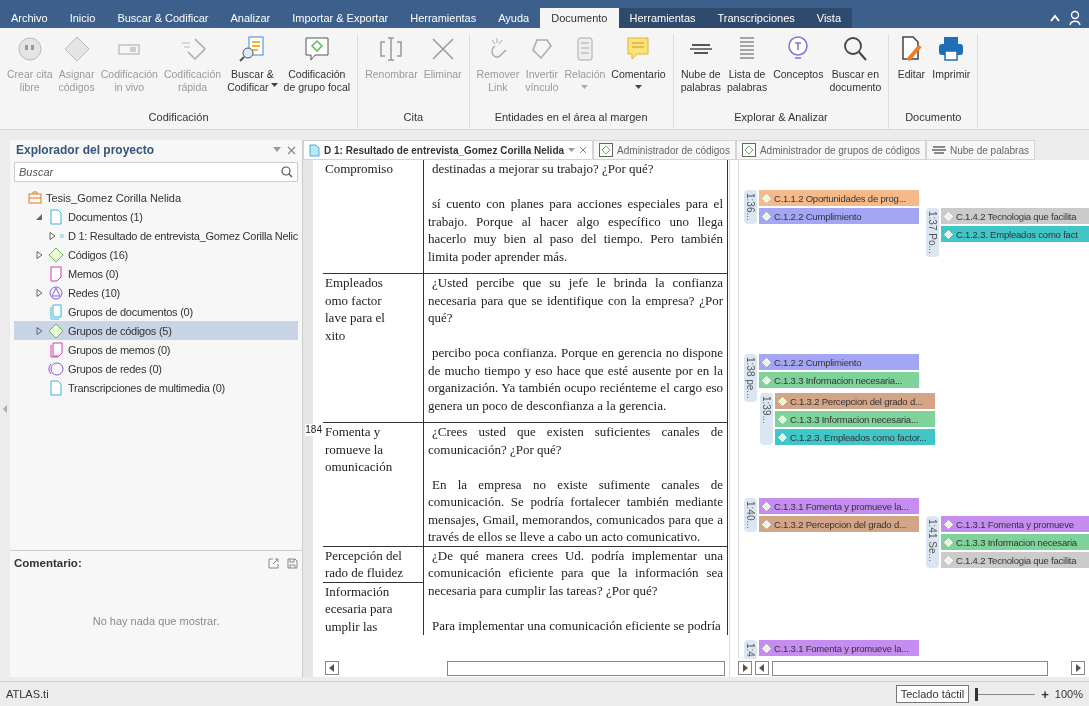 The width and height of the screenshot is (1089, 706). What do you see at coordinates (747, 64) in the screenshot?
I see `ribbon-button: Lista de palabras` at bounding box center [747, 64].